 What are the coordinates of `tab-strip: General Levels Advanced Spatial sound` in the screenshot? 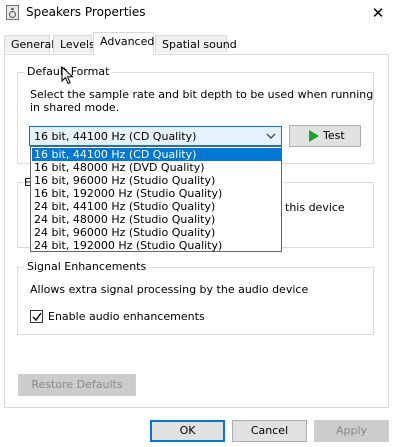 It's located at (196, 43).